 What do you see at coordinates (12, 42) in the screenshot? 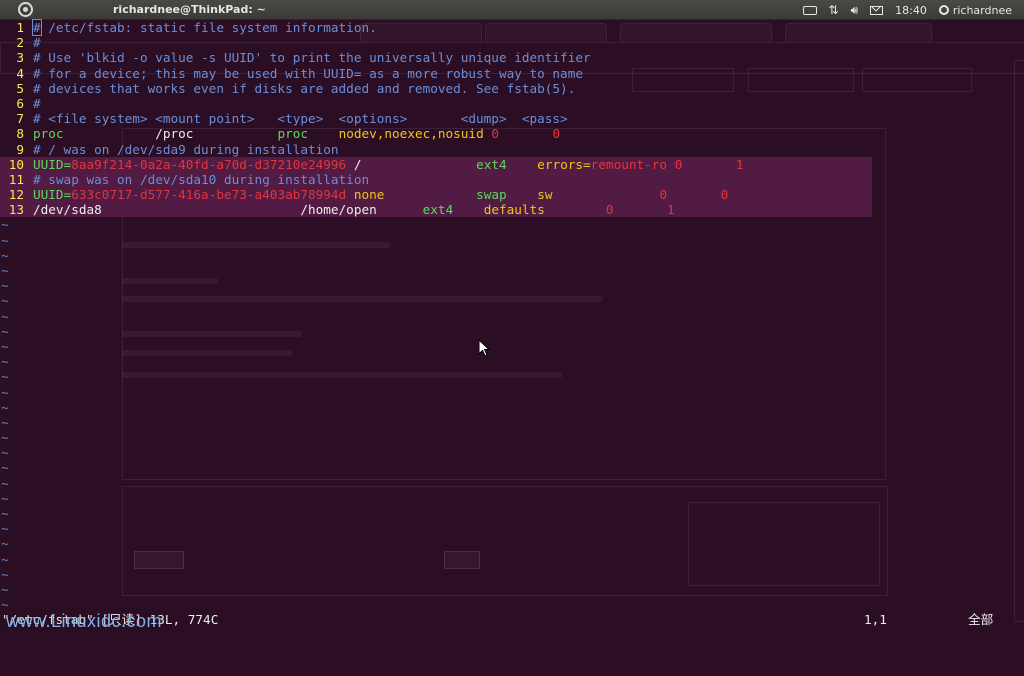
I see `line-number: 2` at bounding box center [12, 42].